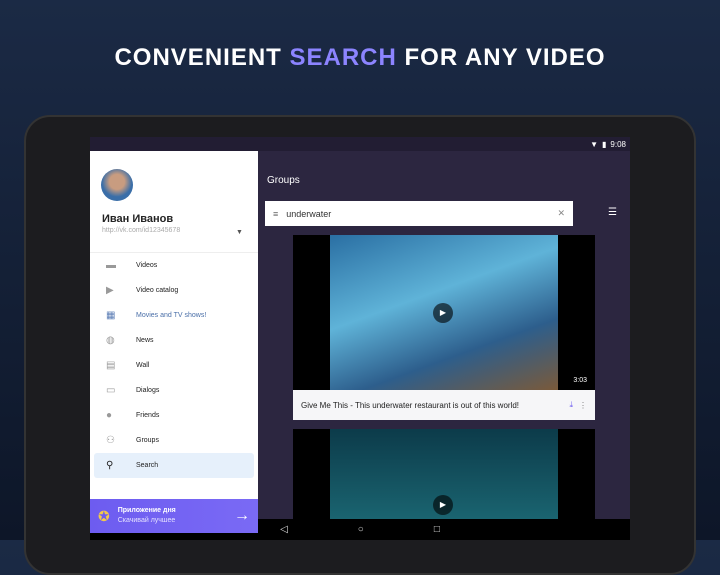 Image resolution: width=720 pixels, height=575 pixels. What do you see at coordinates (104, 515) in the screenshot?
I see `award-icon: ✪` at bounding box center [104, 515].